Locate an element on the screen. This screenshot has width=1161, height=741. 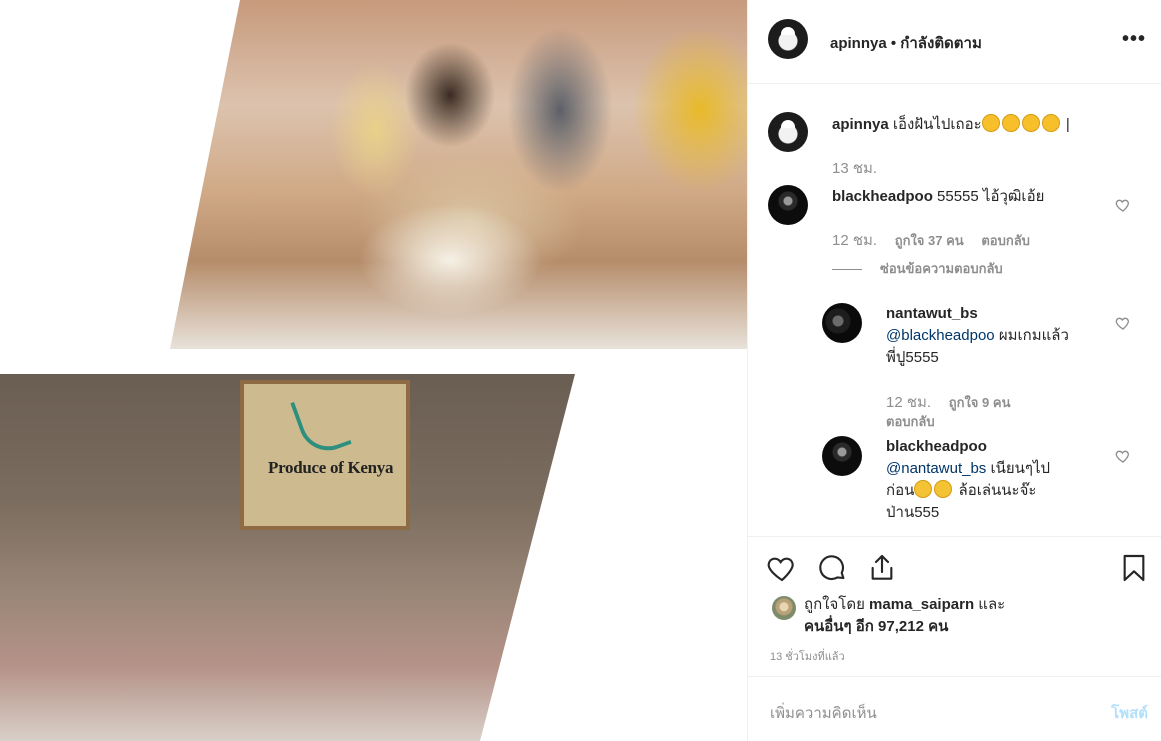
caption-trailing: | is located at coordinates (1067, 124).